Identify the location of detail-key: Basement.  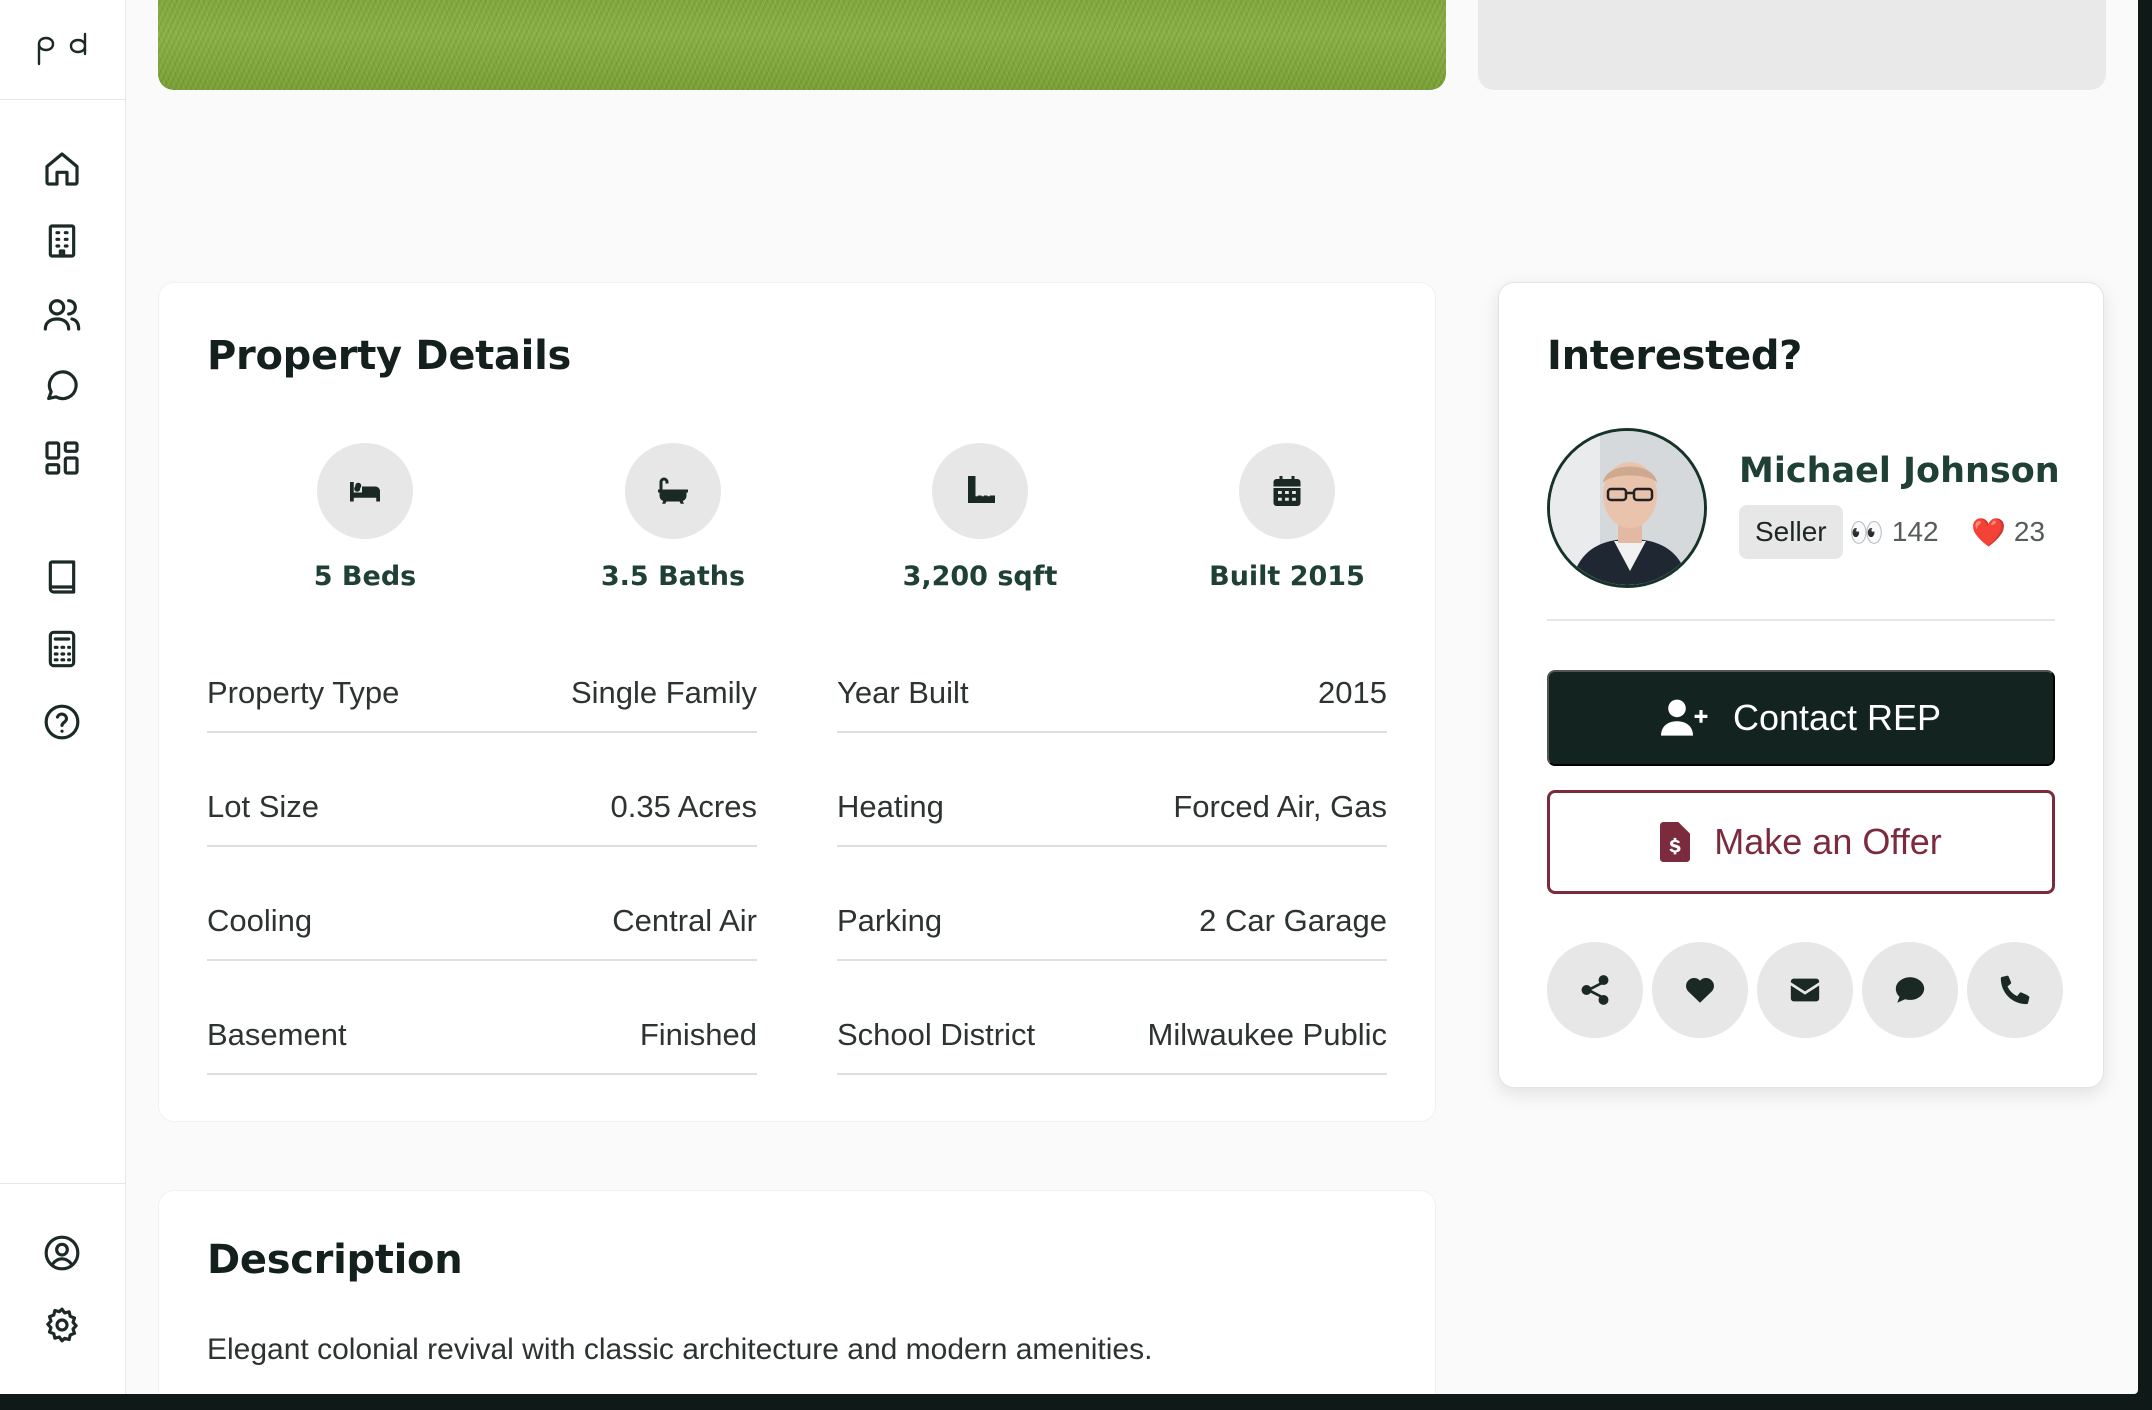
(277, 1034).